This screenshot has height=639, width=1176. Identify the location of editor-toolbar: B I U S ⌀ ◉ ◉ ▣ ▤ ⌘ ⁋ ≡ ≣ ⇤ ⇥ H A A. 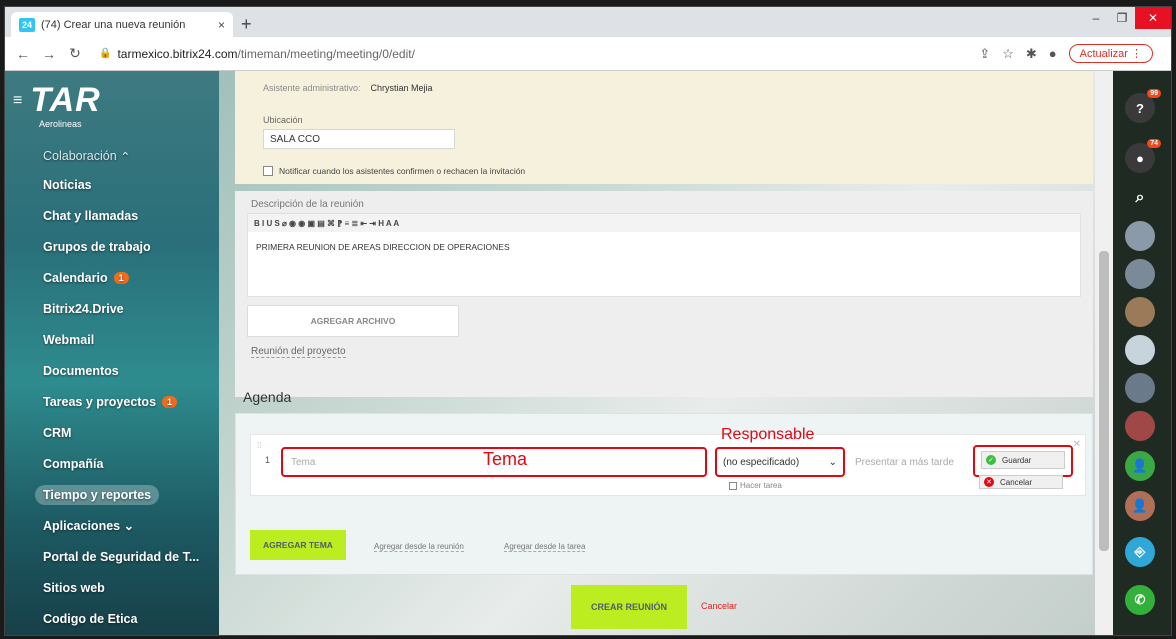
(664, 223).